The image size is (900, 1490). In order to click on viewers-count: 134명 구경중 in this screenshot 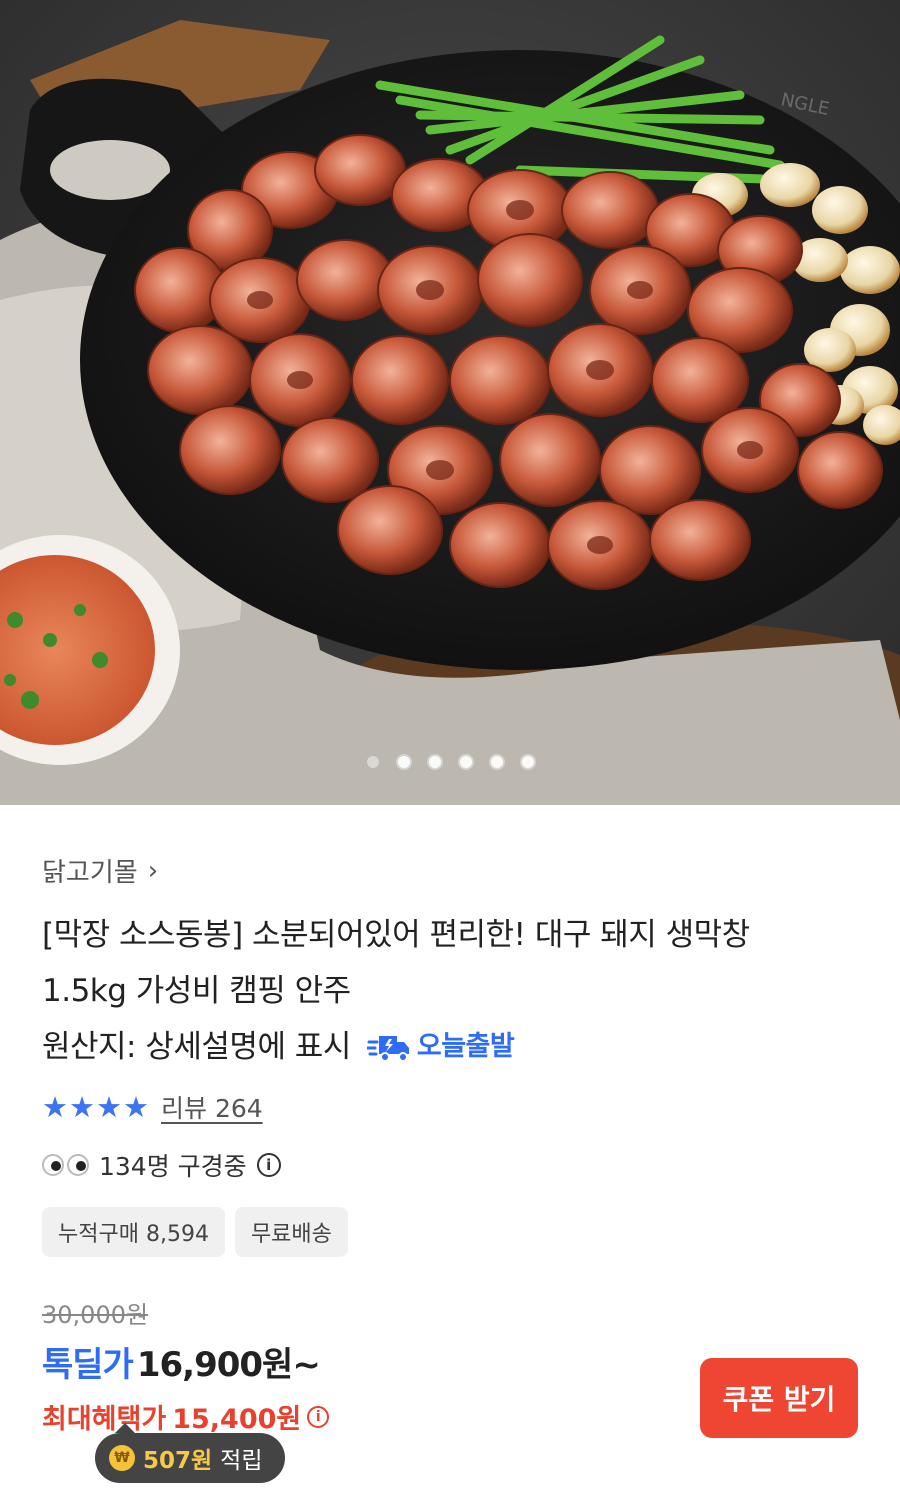, I will do `click(173, 1166)`.